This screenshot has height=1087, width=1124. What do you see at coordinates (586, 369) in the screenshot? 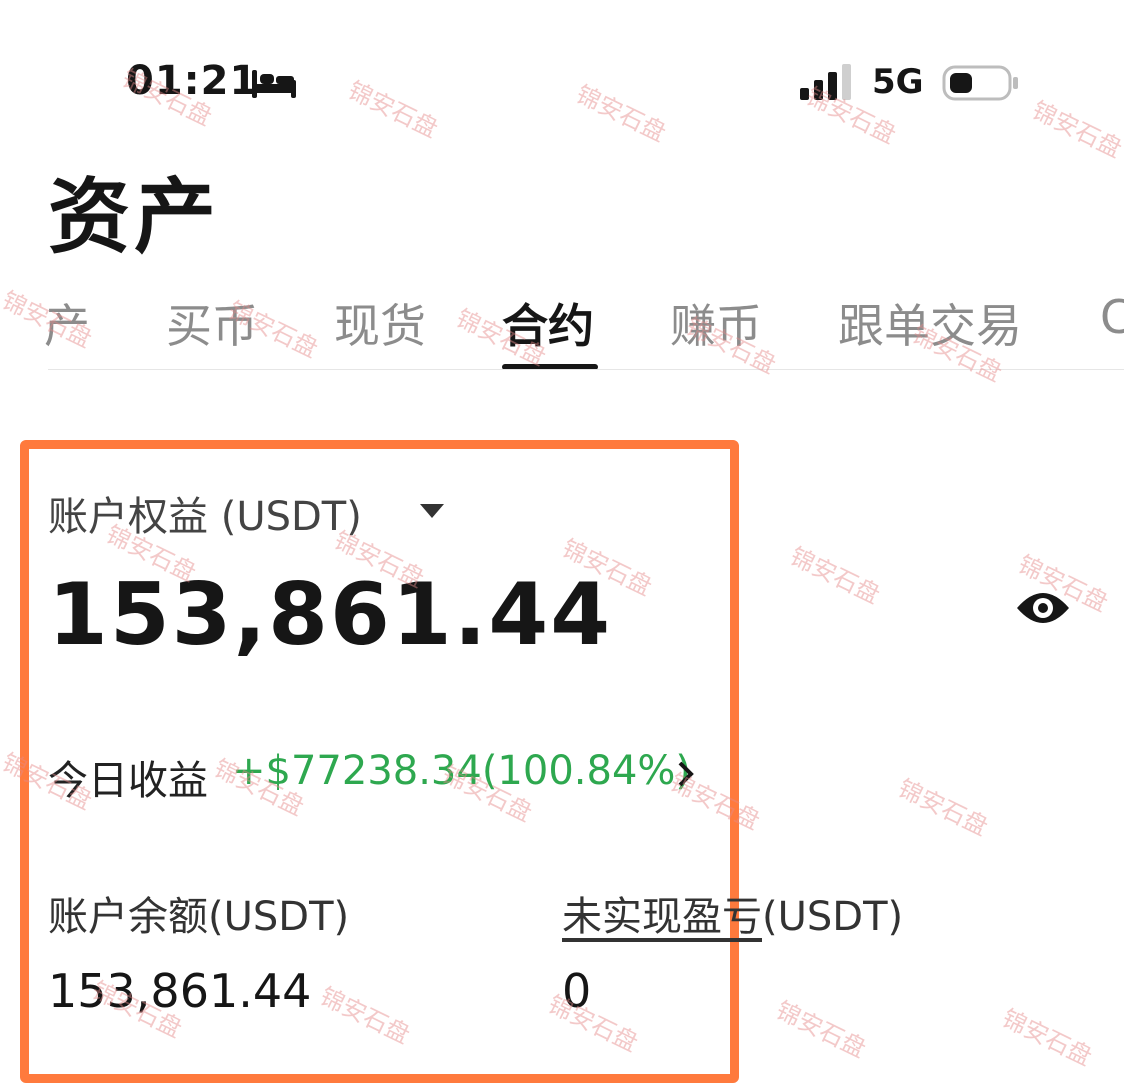
I see `tab-divider` at bounding box center [586, 369].